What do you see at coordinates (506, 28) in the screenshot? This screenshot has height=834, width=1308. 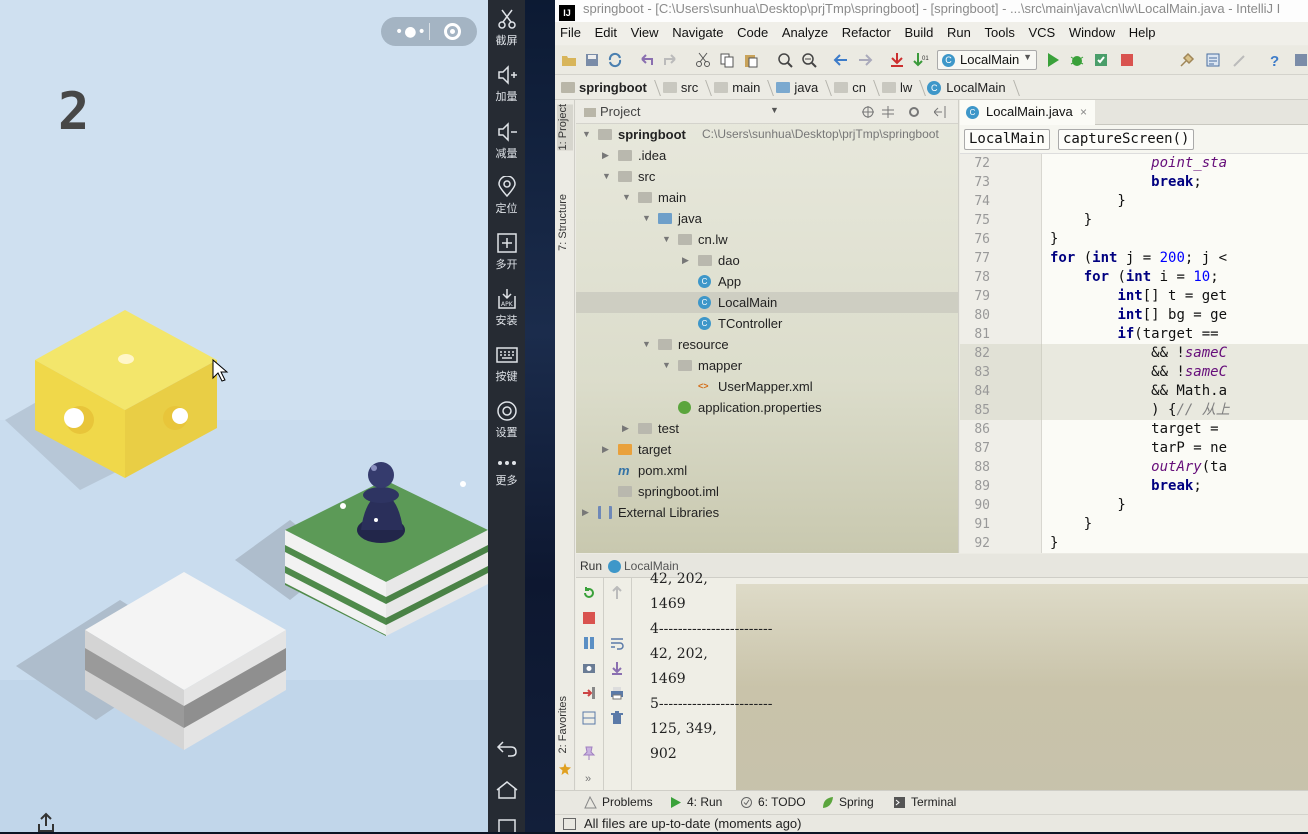 I see `screenshot-button: 截屏` at bounding box center [506, 28].